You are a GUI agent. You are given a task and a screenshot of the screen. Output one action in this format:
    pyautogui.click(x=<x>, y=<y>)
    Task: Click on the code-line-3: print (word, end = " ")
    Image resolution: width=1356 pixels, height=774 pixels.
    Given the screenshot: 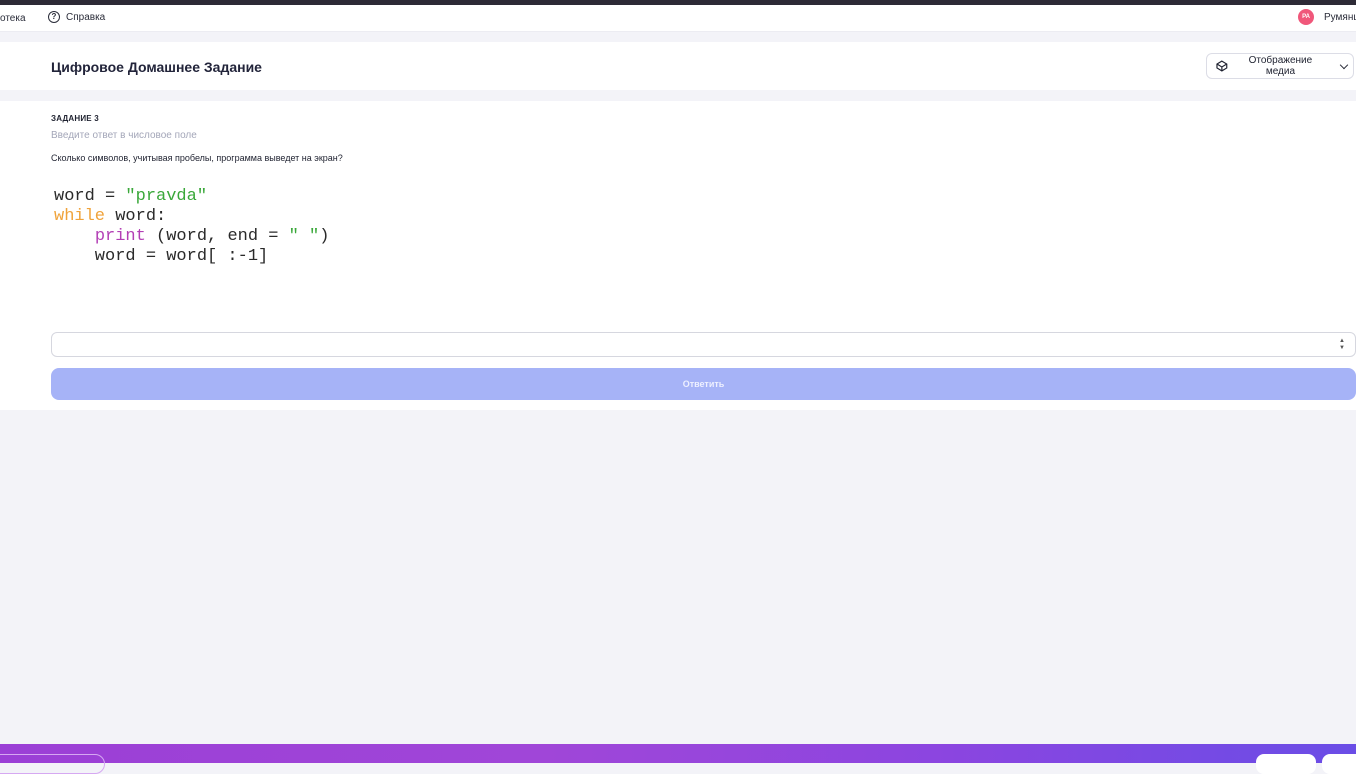 What is the action you would take?
    pyautogui.click(x=212, y=236)
    